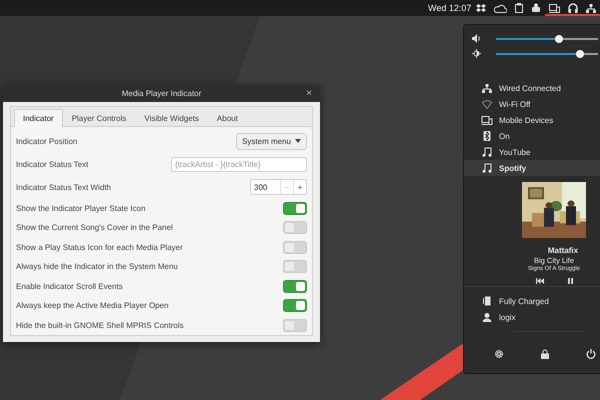  I want to click on setting-label: Show the Current Song's Cover in the Panel, so click(94, 227).